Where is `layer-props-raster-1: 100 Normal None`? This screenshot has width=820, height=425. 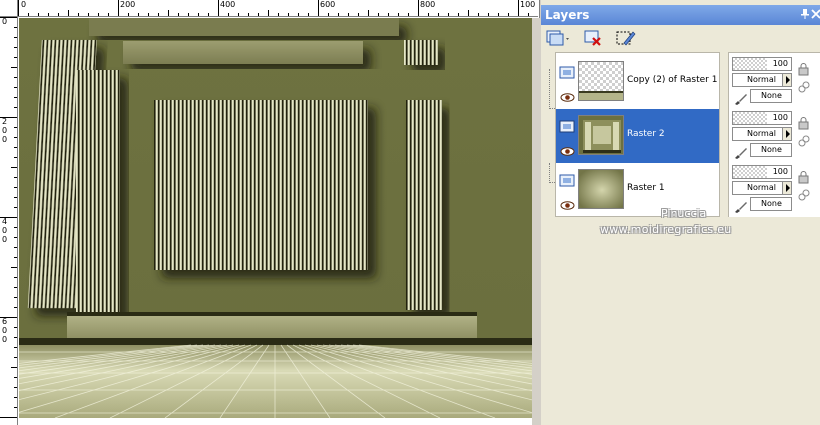
layer-props-raster-1: 100 Normal None is located at coordinates (762, 188).